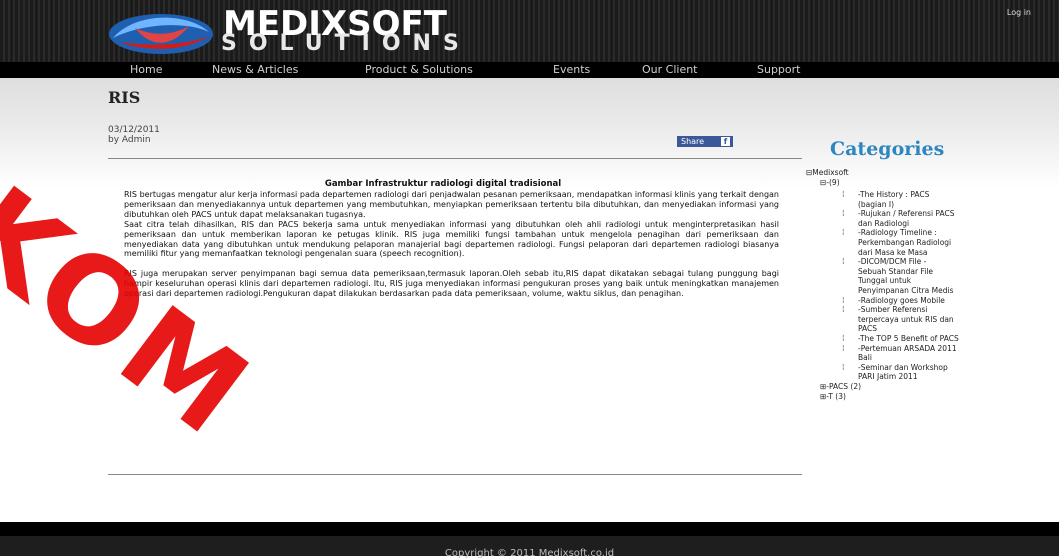 This screenshot has width=1059, height=559. I want to click on category-link-text: -DICOM/DCM File -, so click(892, 262).